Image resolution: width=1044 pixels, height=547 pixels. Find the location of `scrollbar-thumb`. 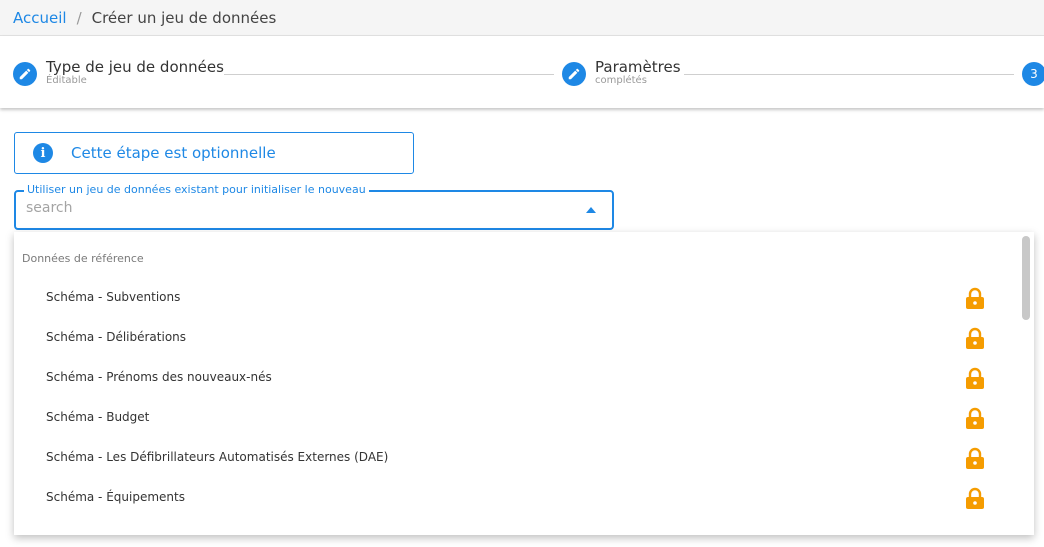

scrollbar-thumb is located at coordinates (1026, 278).